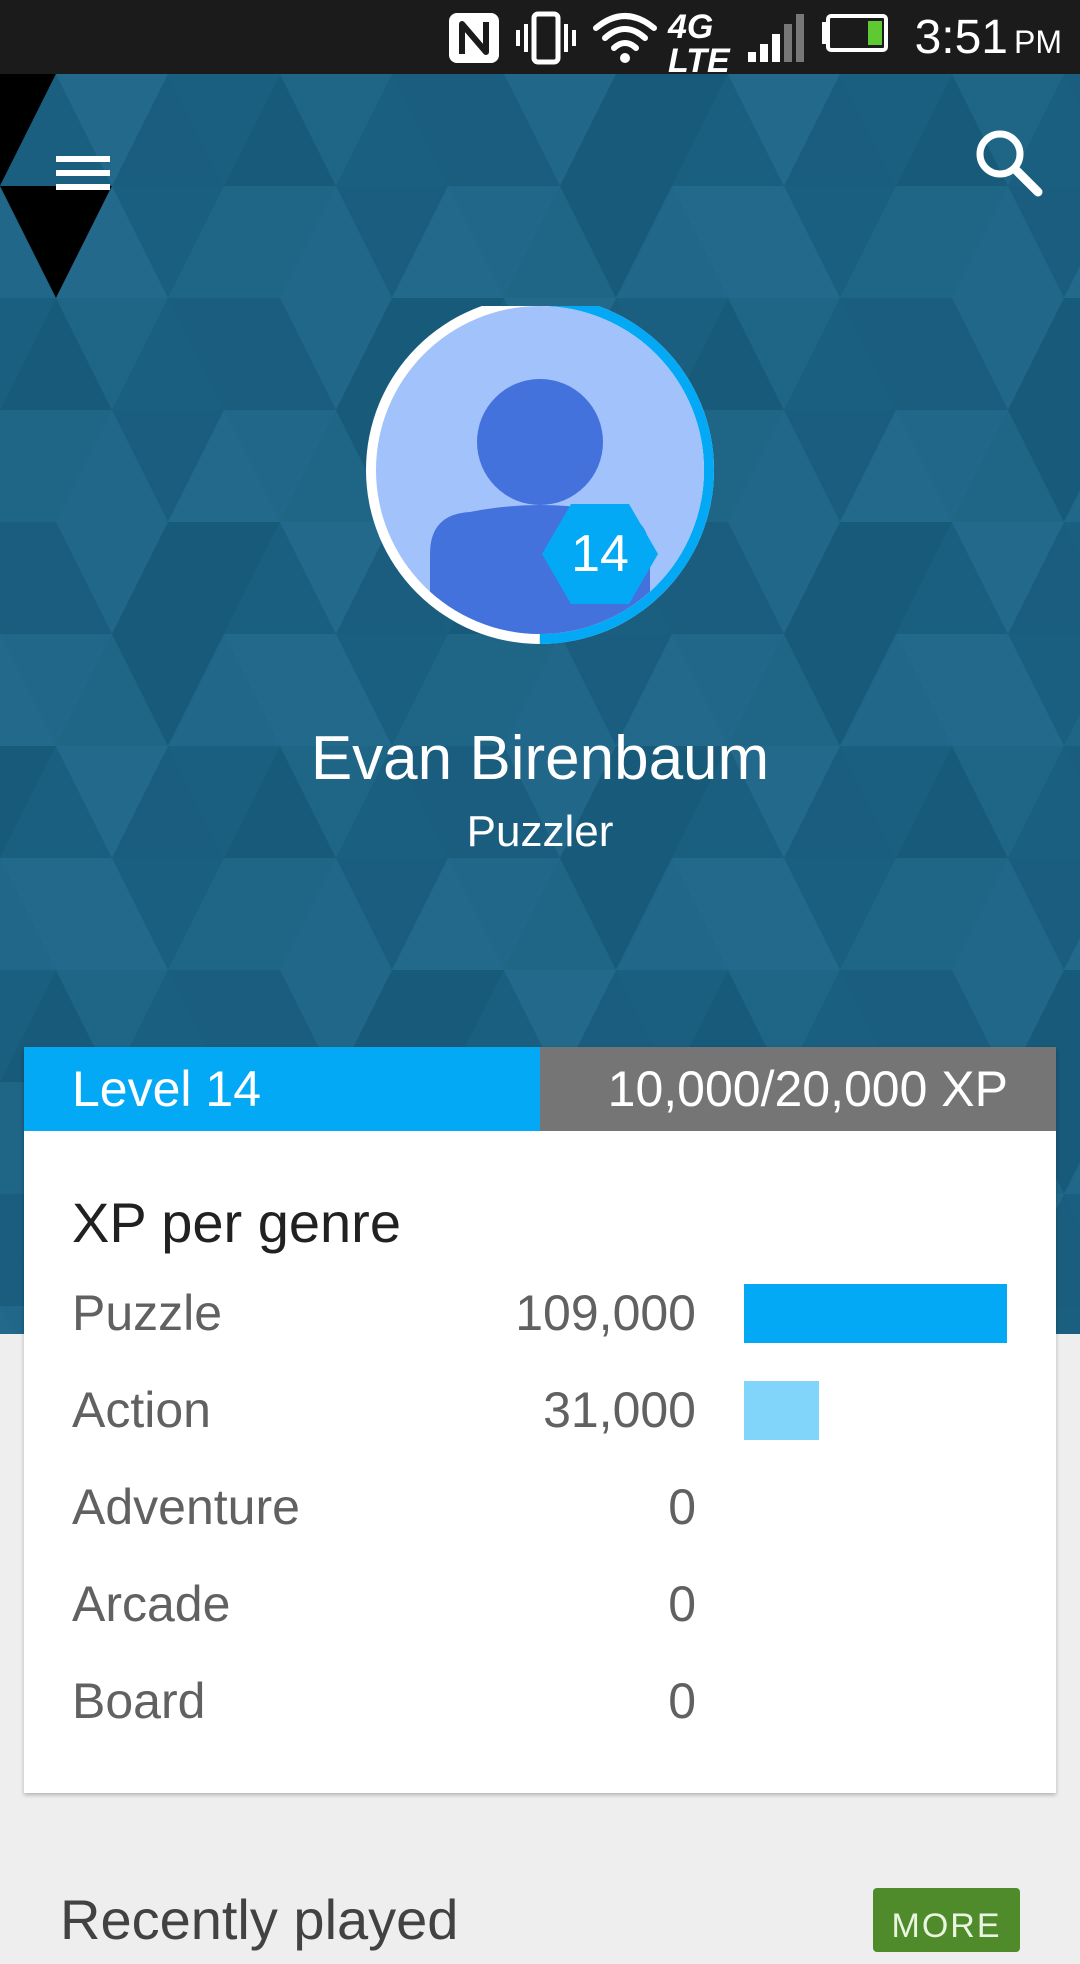  I want to click on status-bar: 4G LTE 3:51 PM, so click(540, 40).